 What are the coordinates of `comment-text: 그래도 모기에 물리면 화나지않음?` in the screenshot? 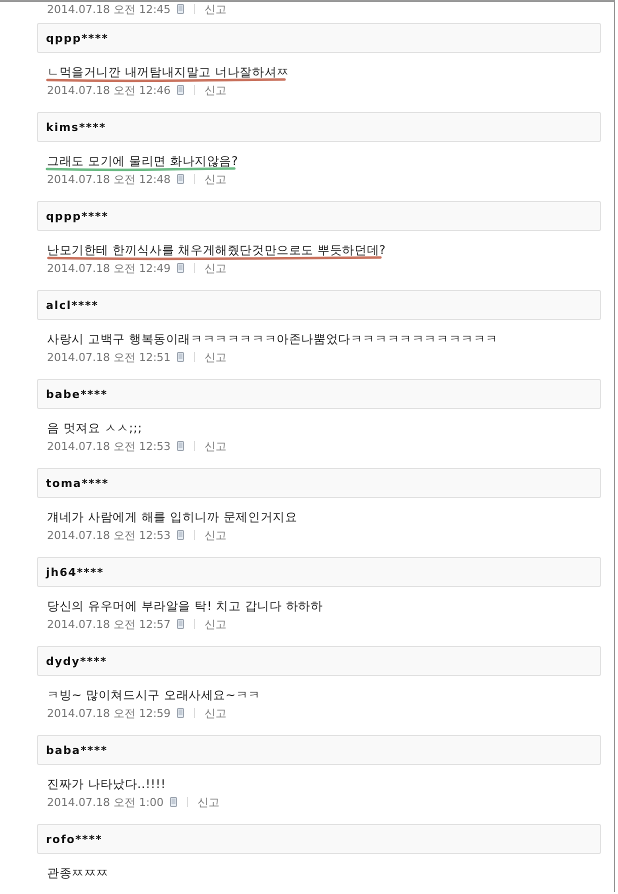 It's located at (142, 161).